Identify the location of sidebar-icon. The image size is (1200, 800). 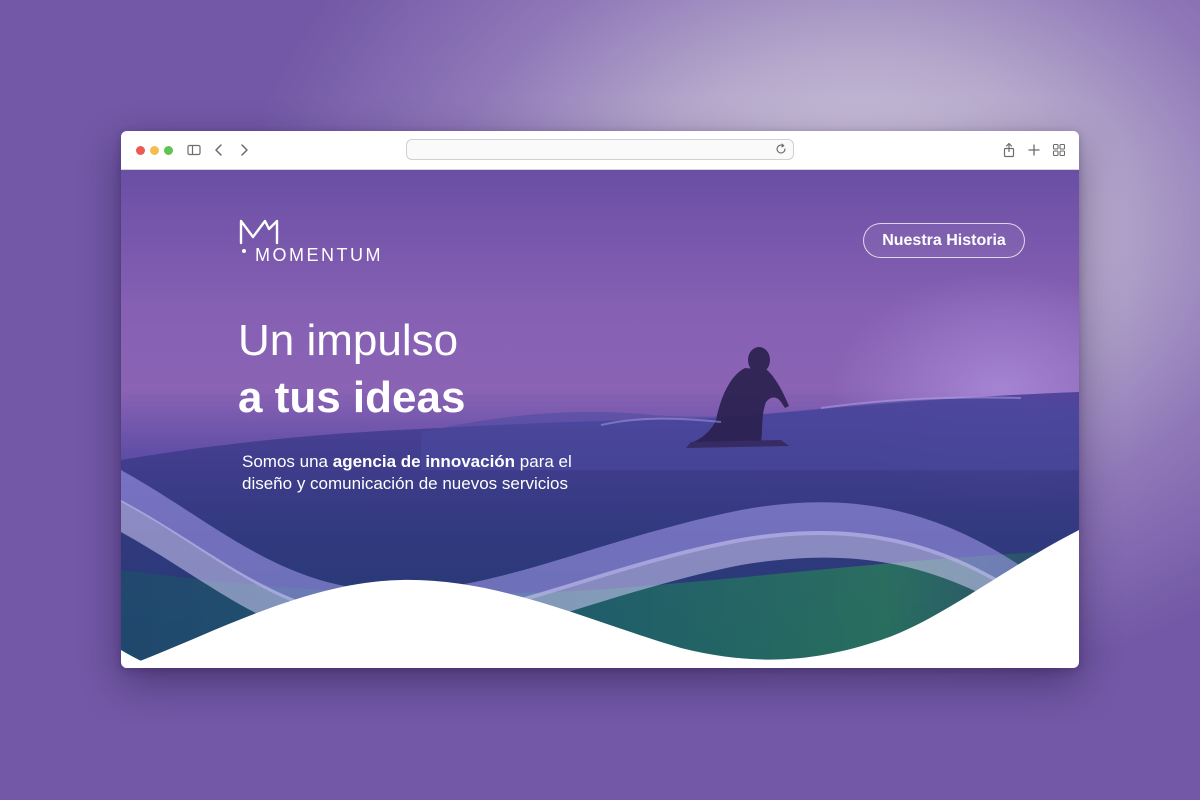
(194, 150).